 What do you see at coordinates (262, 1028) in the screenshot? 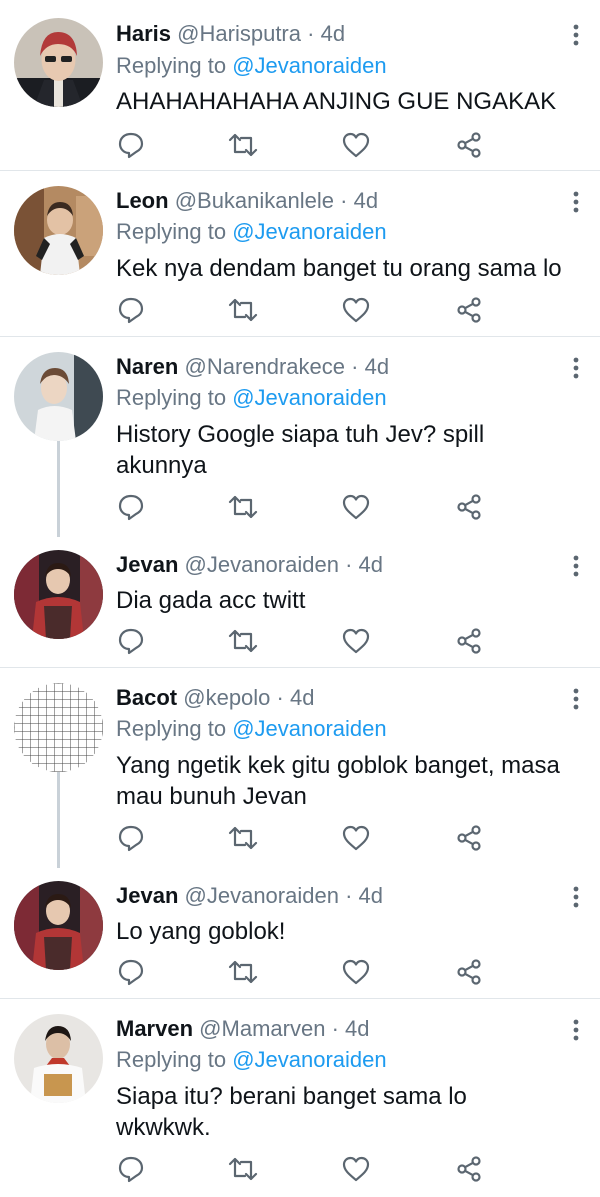
I see `user-handle: @Mamarven` at bounding box center [262, 1028].